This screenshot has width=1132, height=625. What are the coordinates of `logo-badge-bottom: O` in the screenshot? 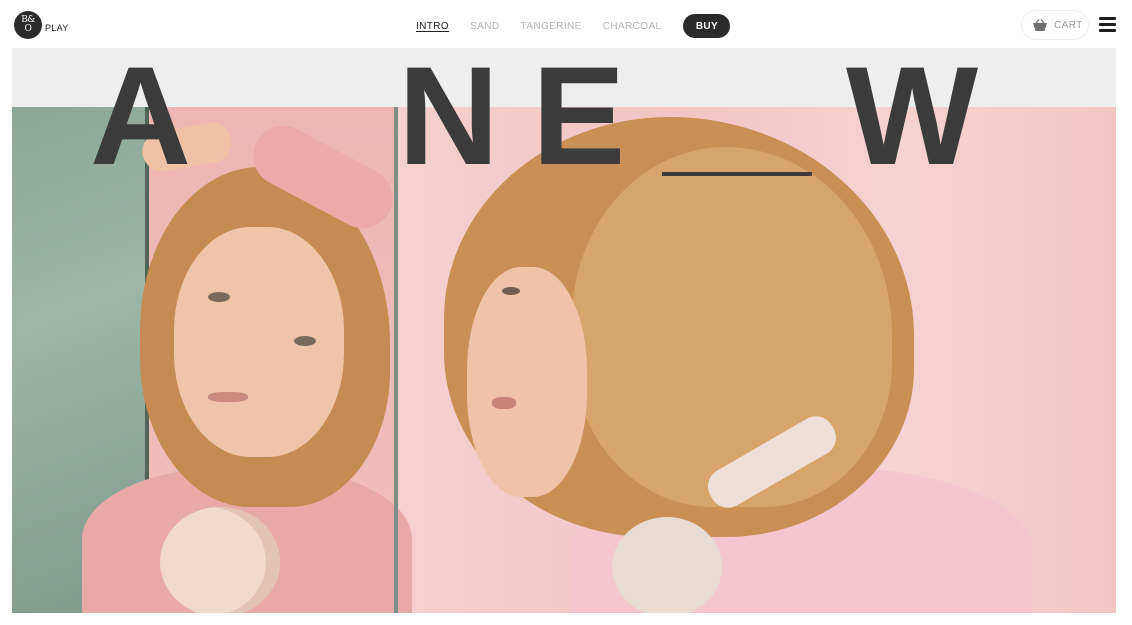 It's located at (28, 29).